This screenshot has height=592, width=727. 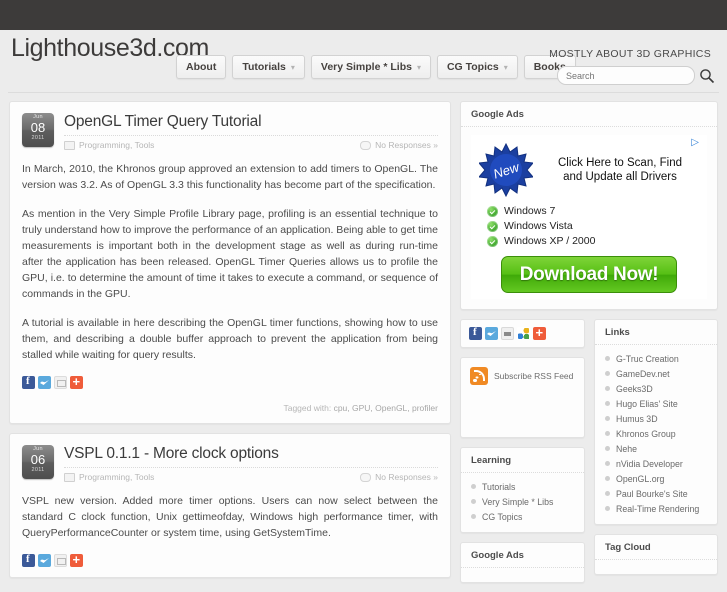 What do you see at coordinates (251, 121) in the screenshot?
I see `post-title: OpenGL Timer Query Tutorial` at bounding box center [251, 121].